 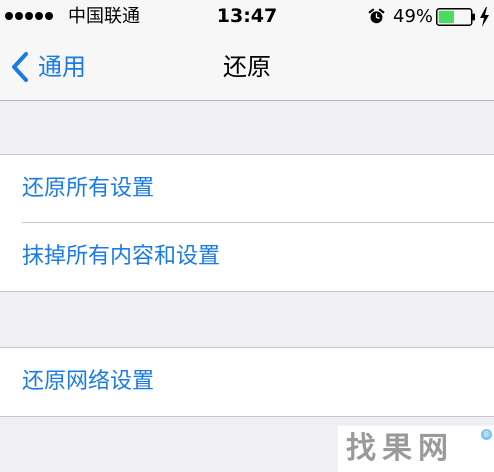 I want to click on navigation-bar: 通用 还原, so click(x=247, y=67).